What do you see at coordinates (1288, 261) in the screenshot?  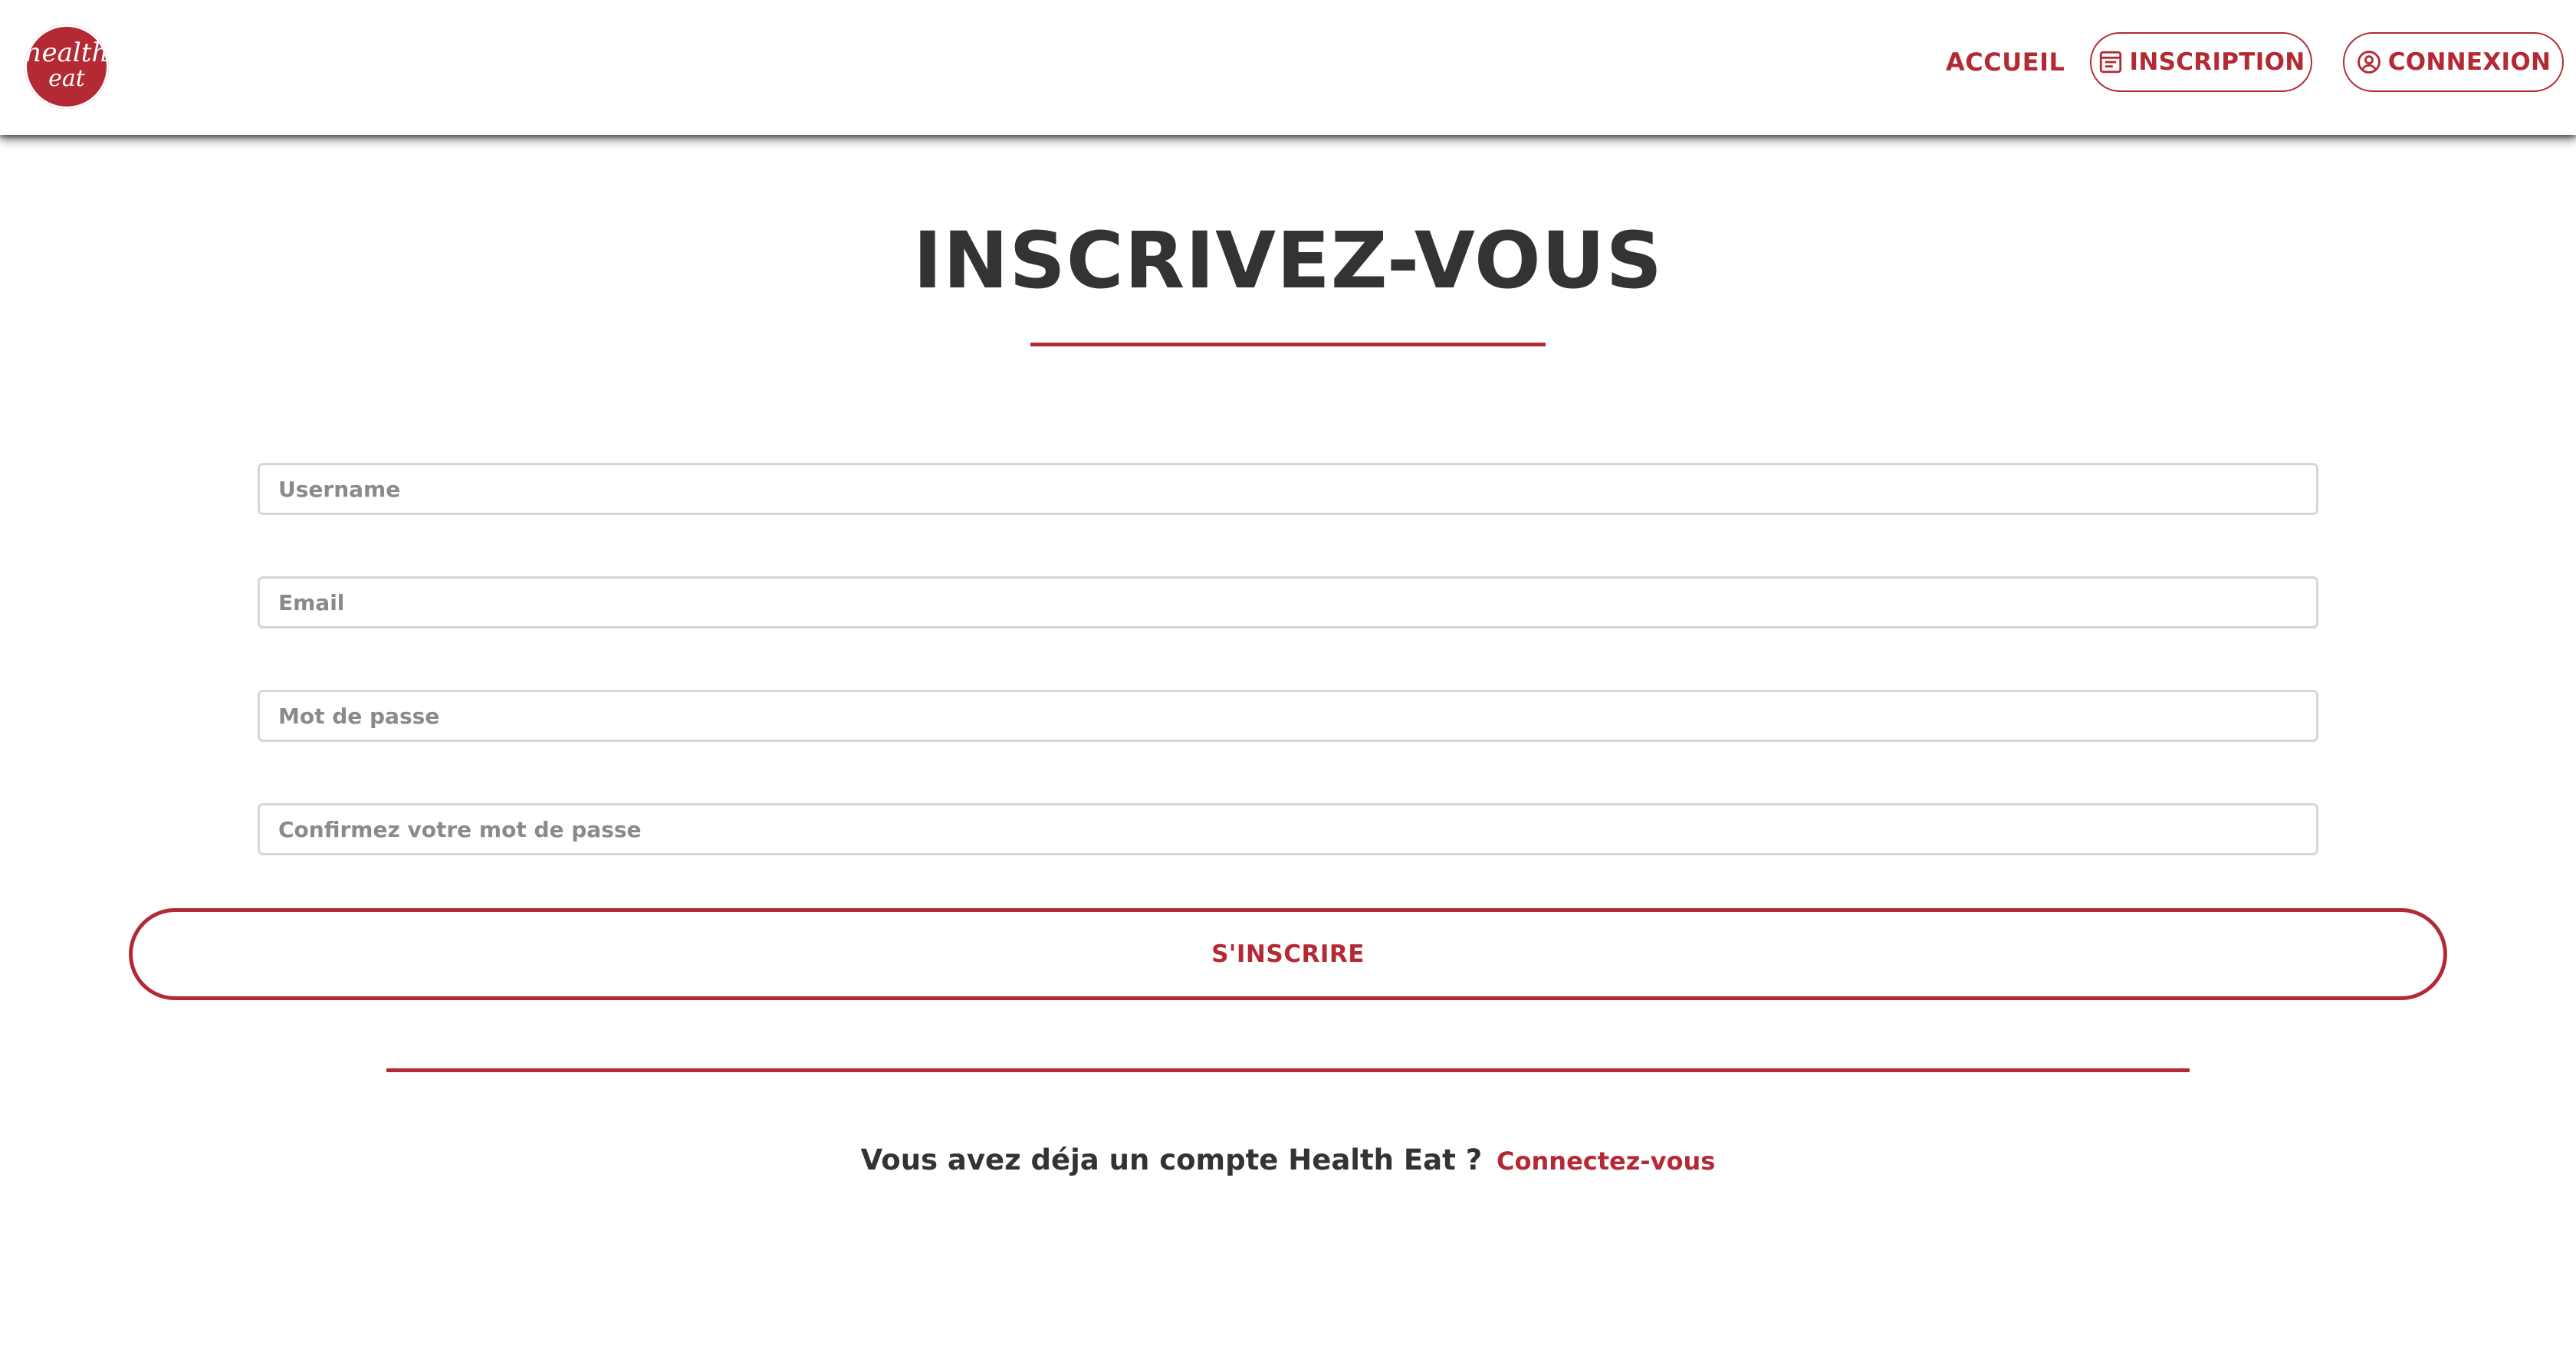 I see `page-title: INSCRIVEZ-VOUS` at bounding box center [1288, 261].